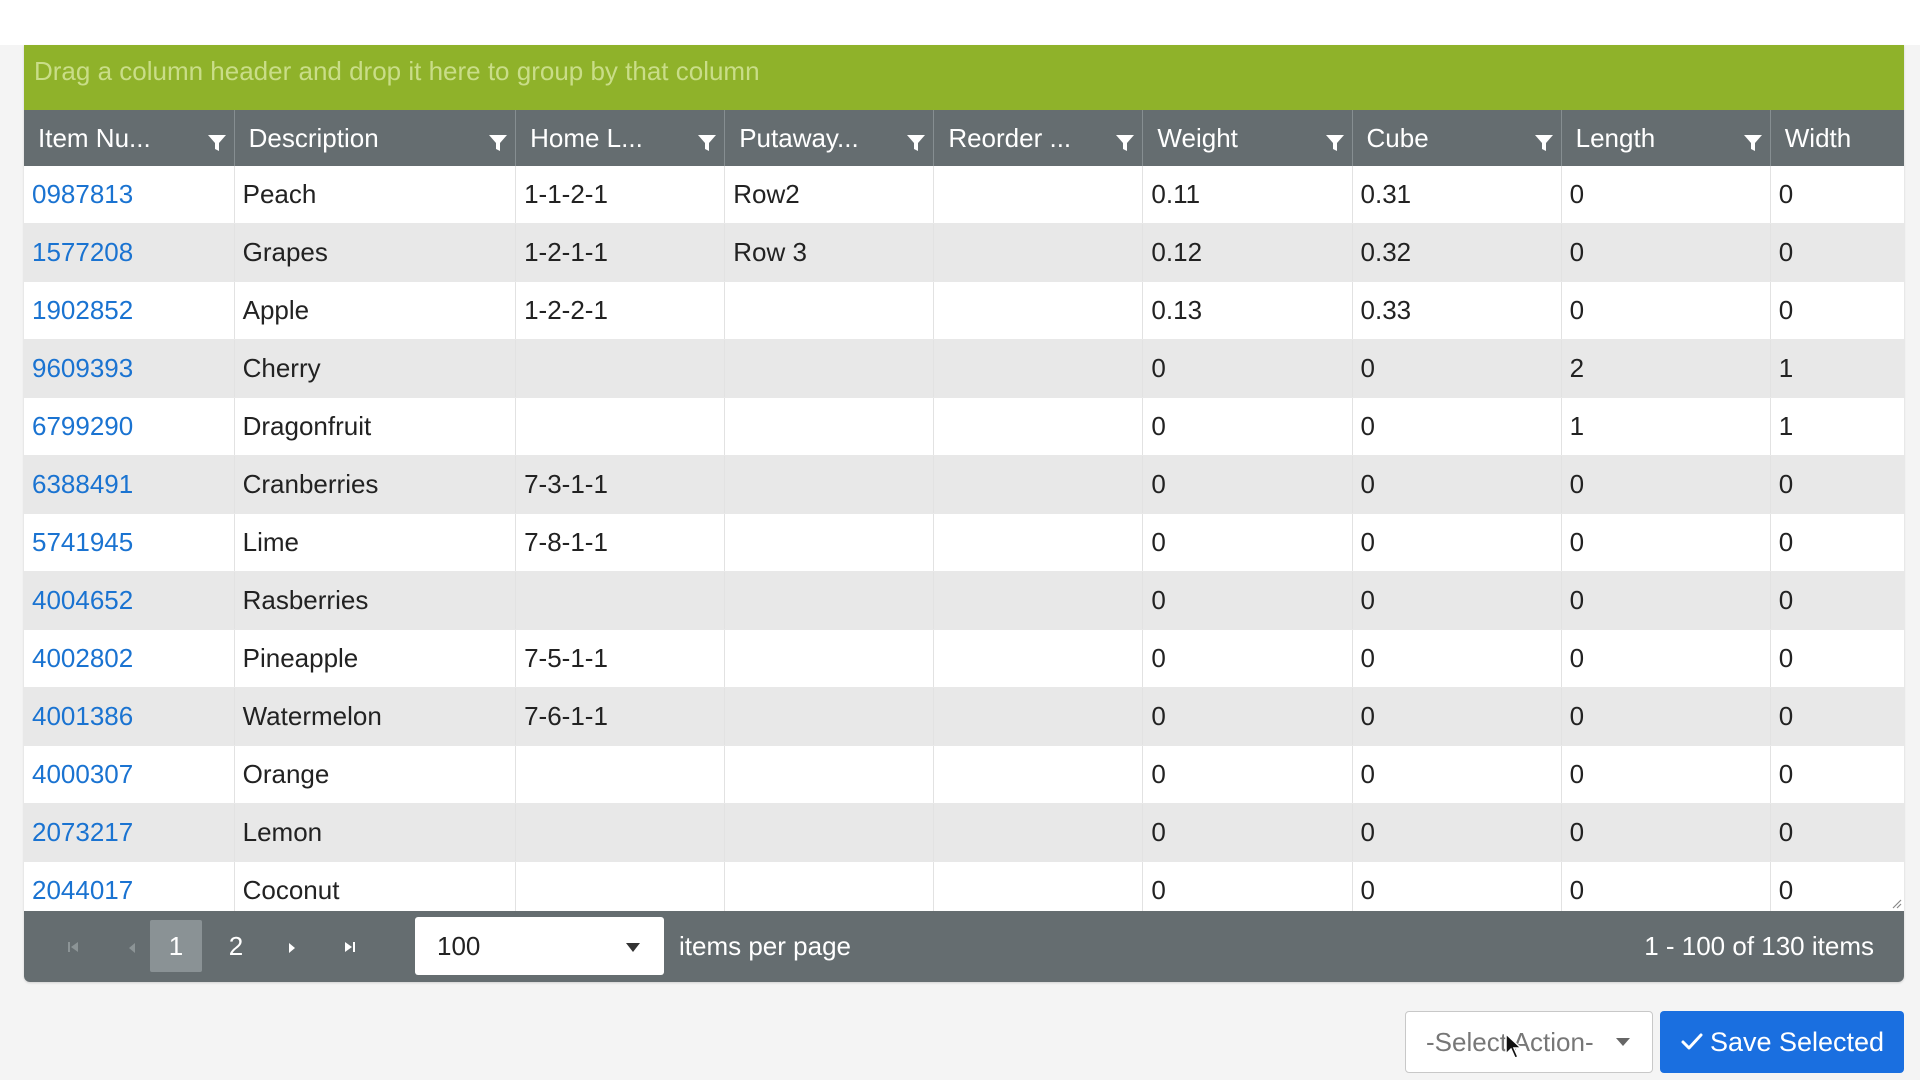 The height and width of the screenshot is (1080, 1920). I want to click on page-2-button: 2, so click(236, 946).